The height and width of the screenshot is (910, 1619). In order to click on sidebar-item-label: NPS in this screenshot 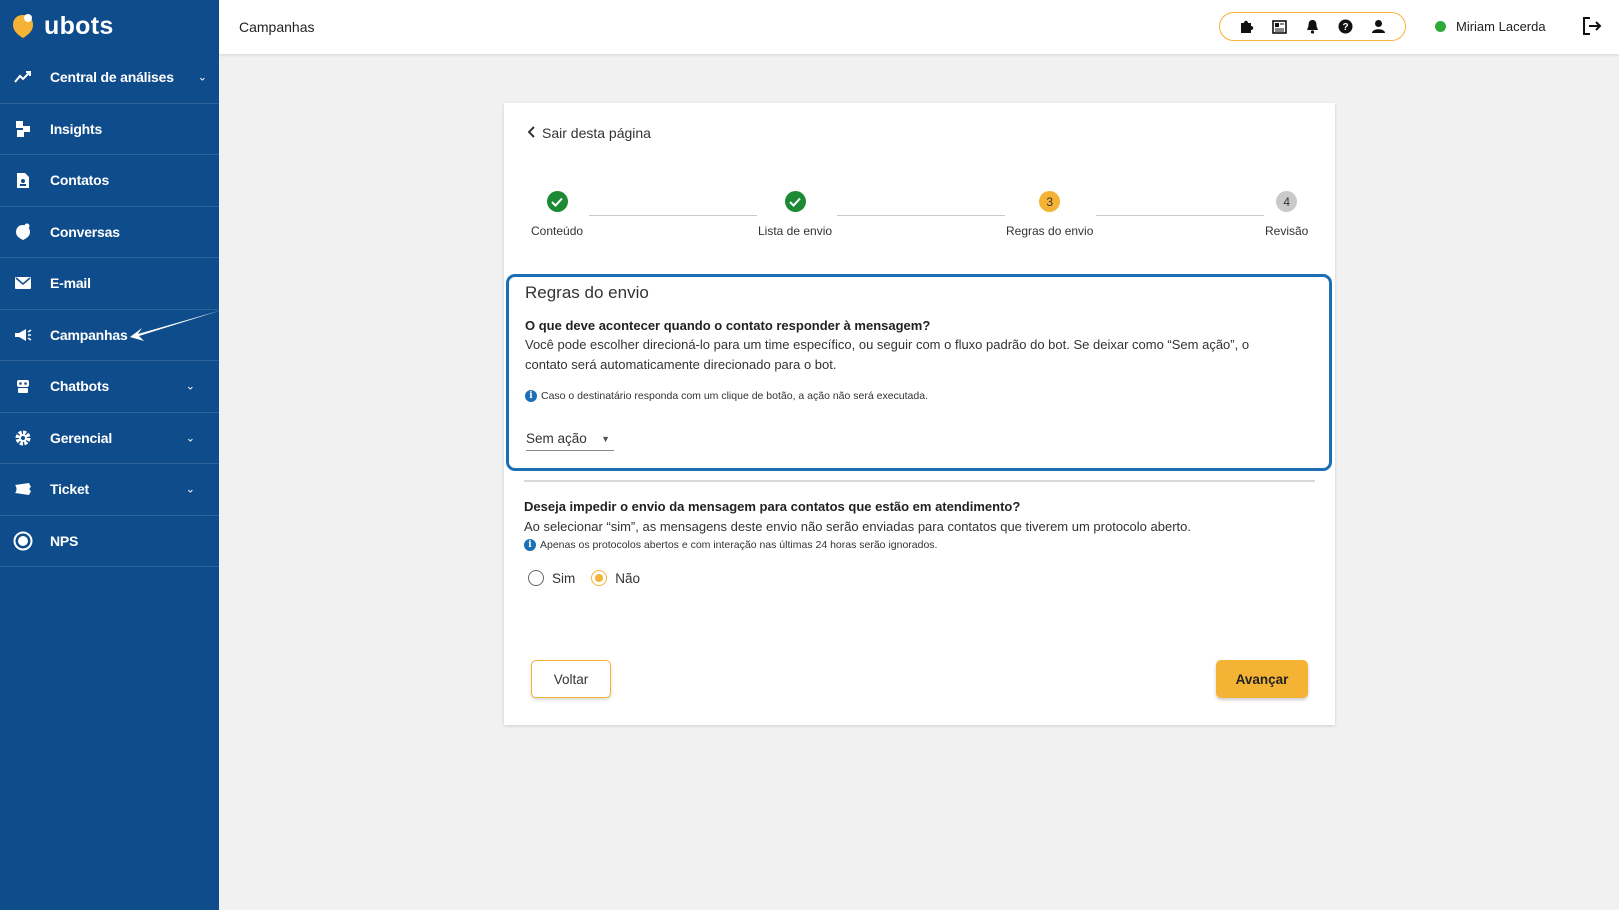, I will do `click(64, 540)`.